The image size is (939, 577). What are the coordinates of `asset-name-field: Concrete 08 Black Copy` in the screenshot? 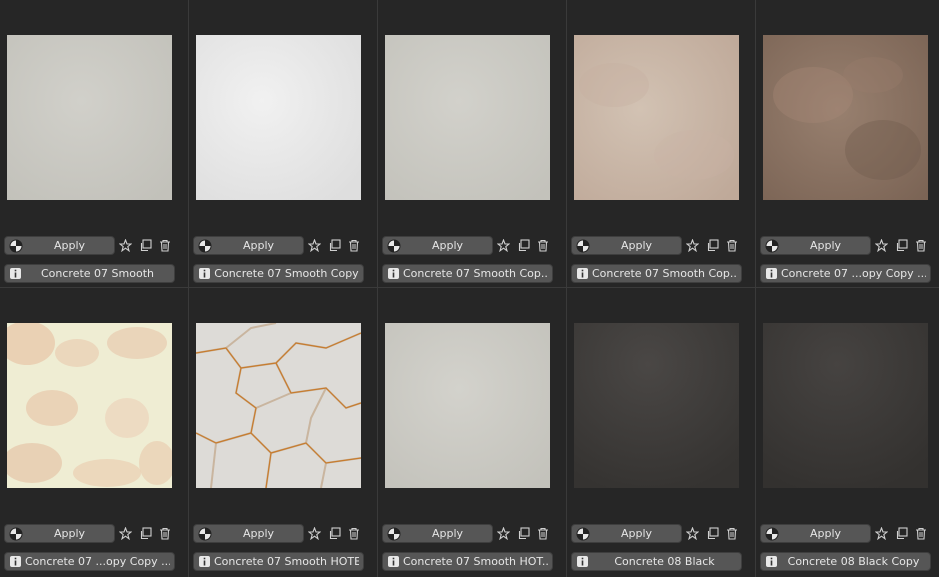 It's located at (845, 561).